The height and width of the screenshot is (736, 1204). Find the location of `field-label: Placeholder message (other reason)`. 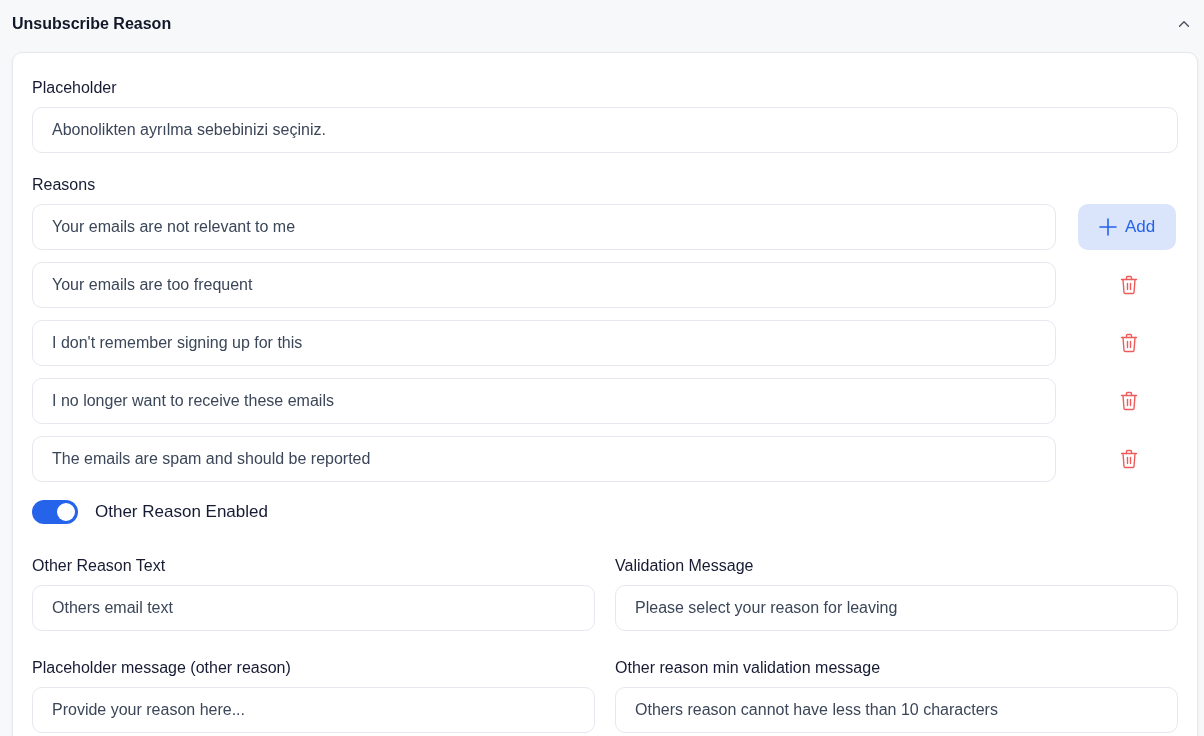

field-label: Placeholder message (other reason) is located at coordinates (161, 668).